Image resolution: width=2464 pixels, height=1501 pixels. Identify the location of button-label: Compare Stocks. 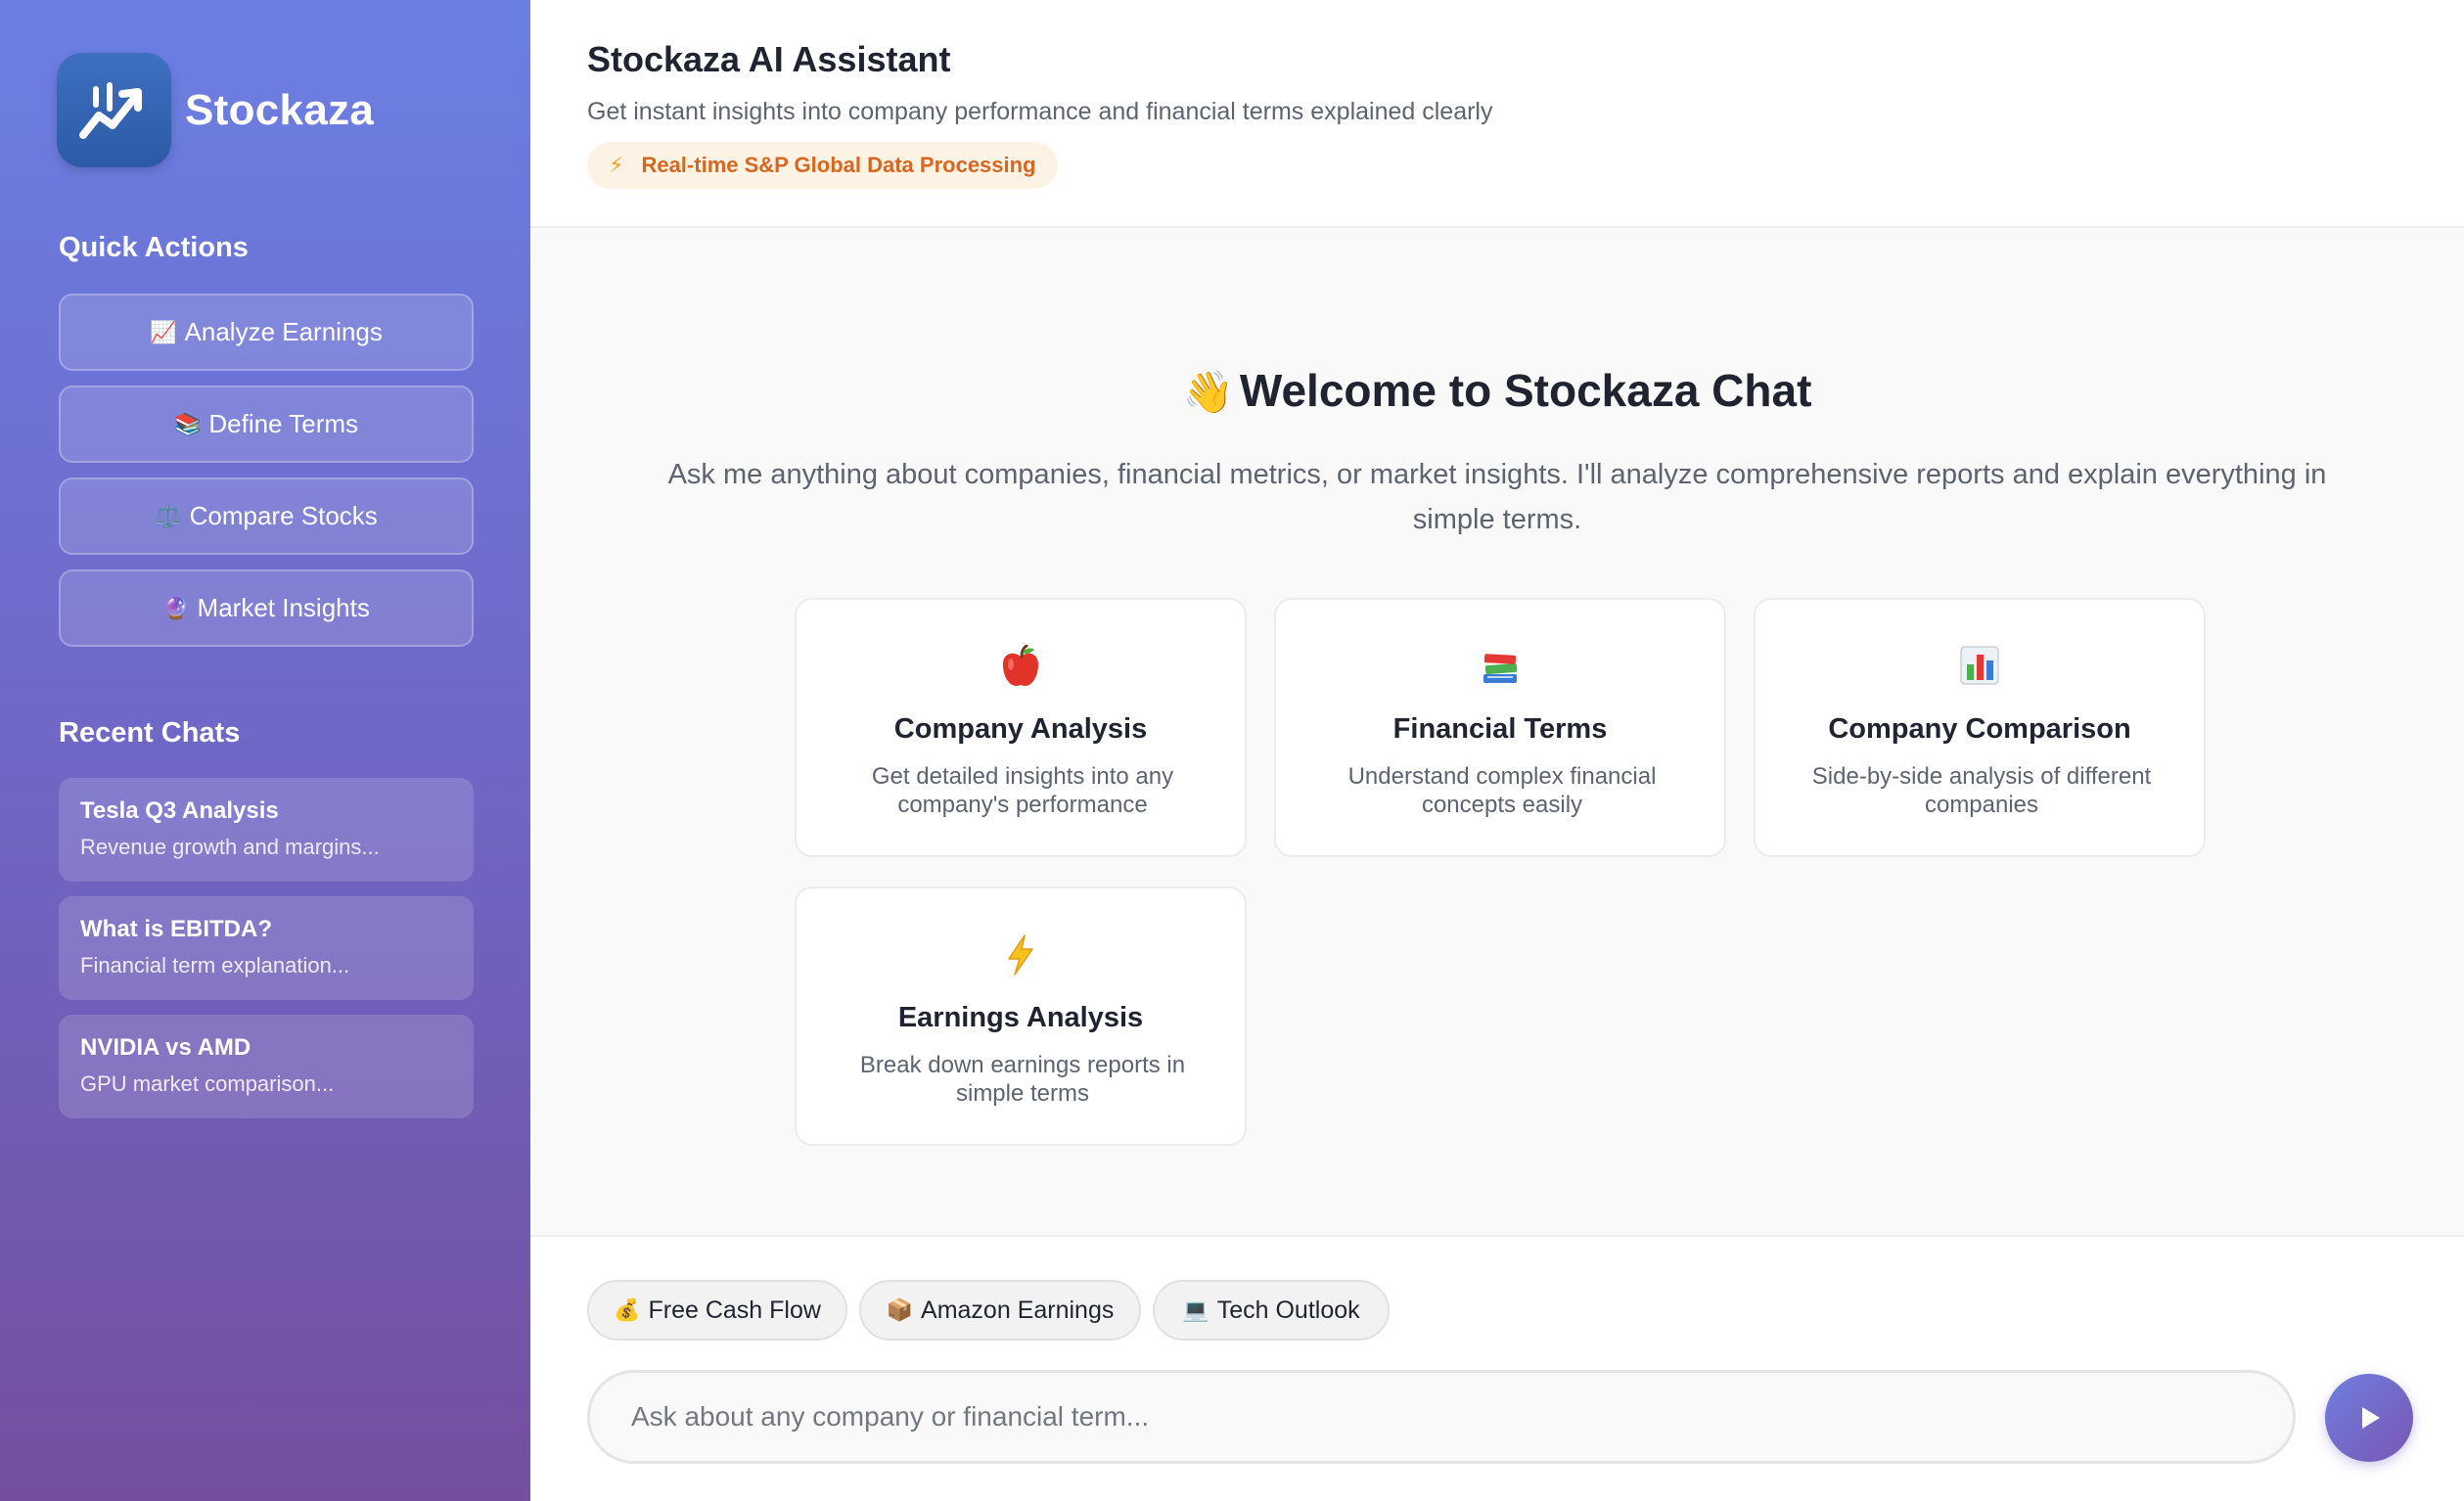
(283, 515).